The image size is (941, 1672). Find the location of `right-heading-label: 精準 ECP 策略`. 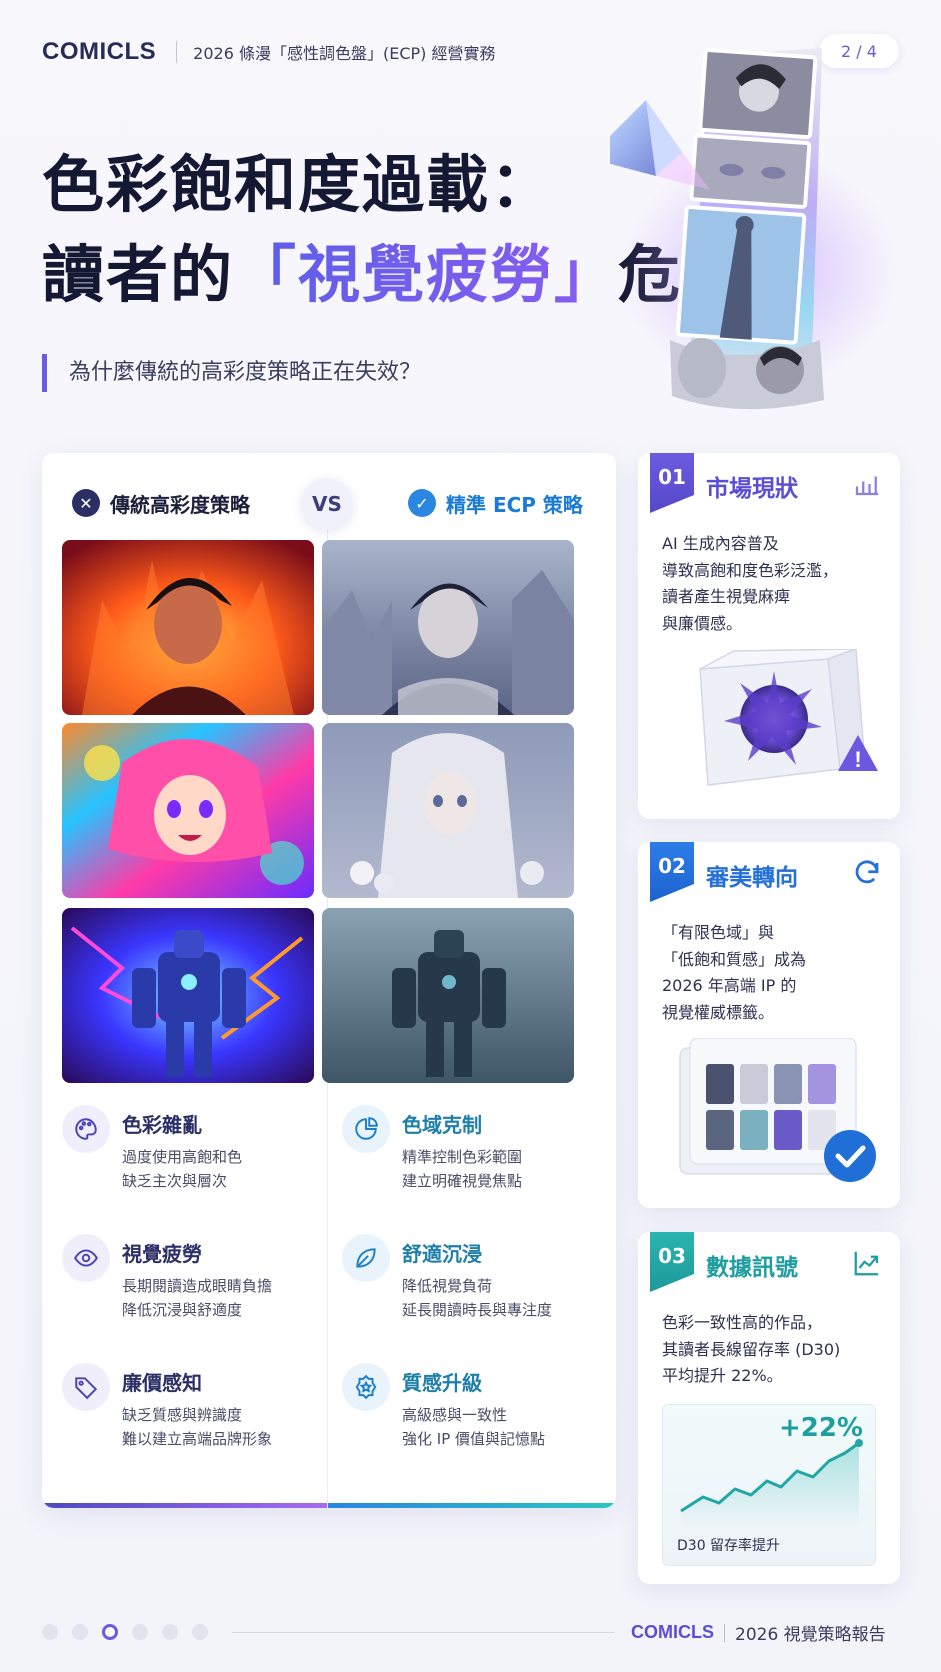

right-heading-label: 精準 ECP 策略 is located at coordinates (514, 504).